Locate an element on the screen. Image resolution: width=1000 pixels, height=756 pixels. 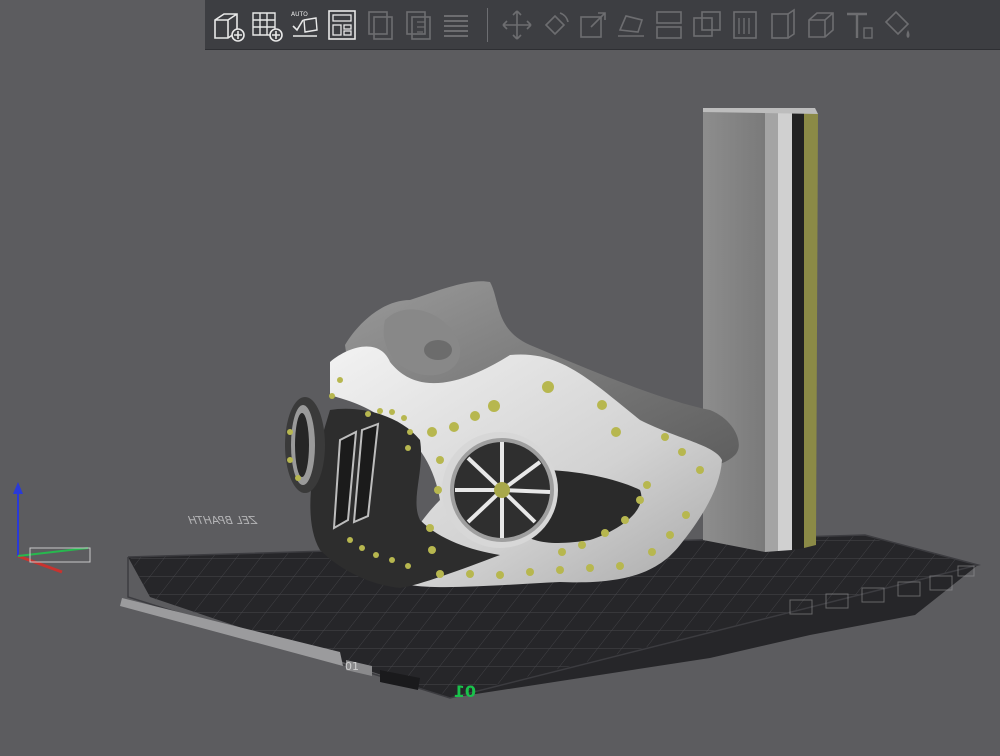
grid-add-icon is located at coordinates (267, 26).